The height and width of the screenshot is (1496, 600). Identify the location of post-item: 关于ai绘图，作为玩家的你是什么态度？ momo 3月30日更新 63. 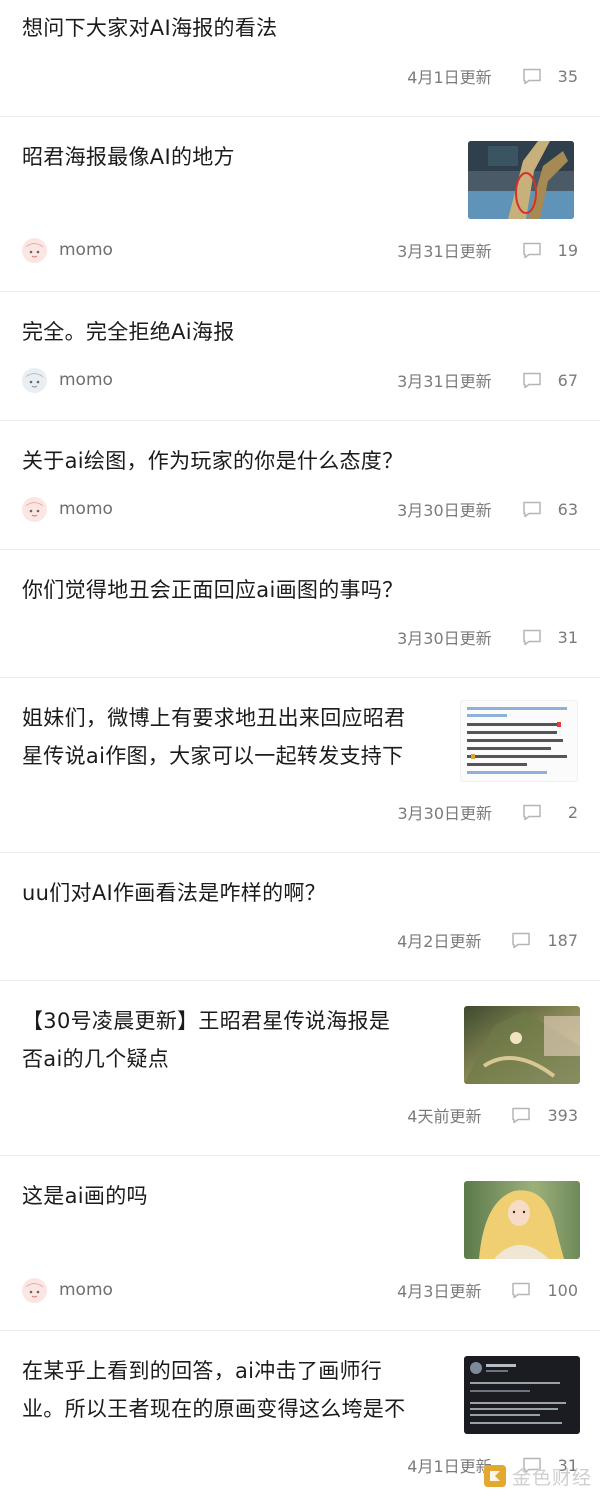
(300, 485).